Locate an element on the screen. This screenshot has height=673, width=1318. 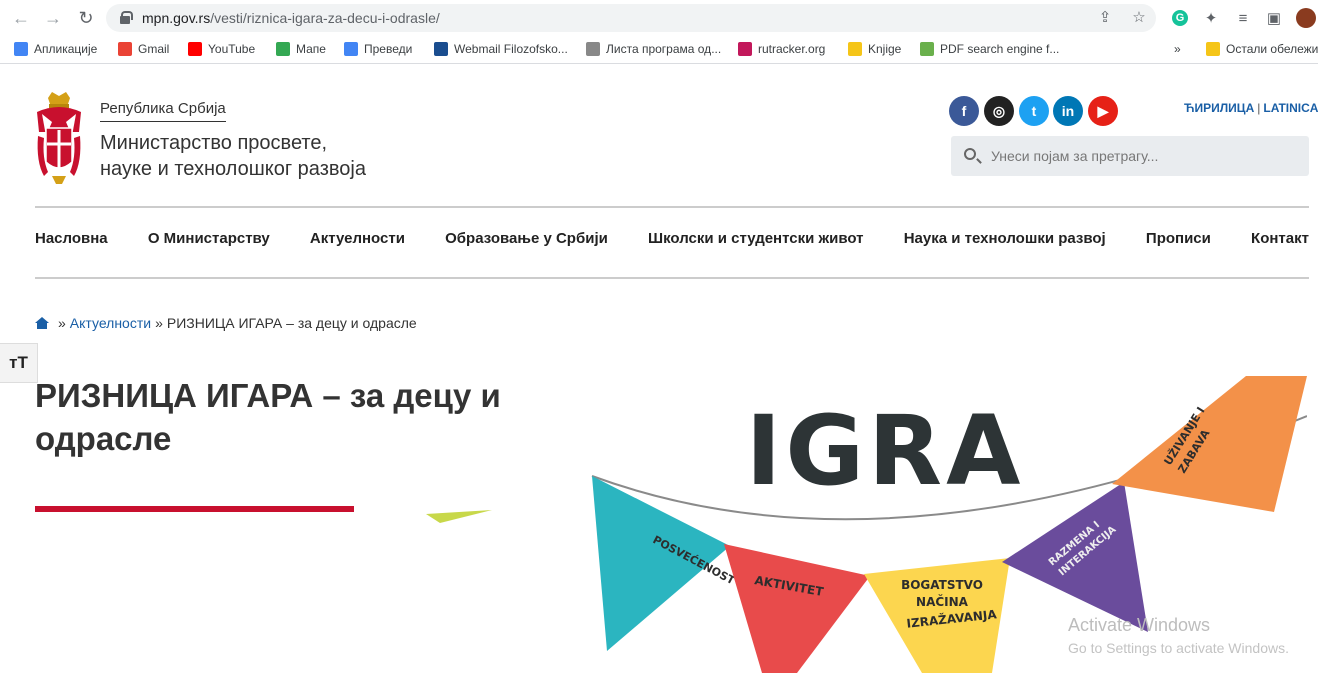
site-search is located at coordinates (1130, 156).